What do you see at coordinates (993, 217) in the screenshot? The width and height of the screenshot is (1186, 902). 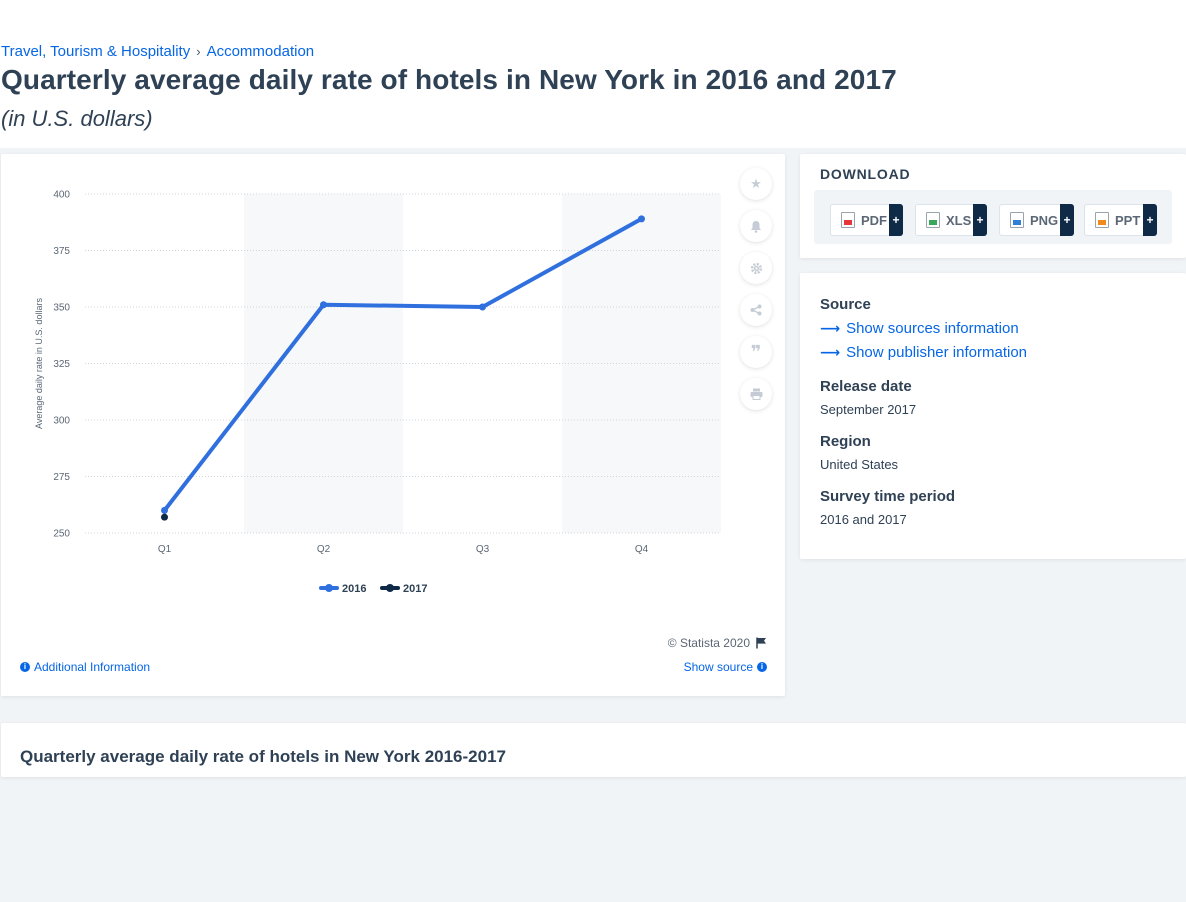 I see `download-buttons: PDF + XLS + PNG + PPT +` at bounding box center [993, 217].